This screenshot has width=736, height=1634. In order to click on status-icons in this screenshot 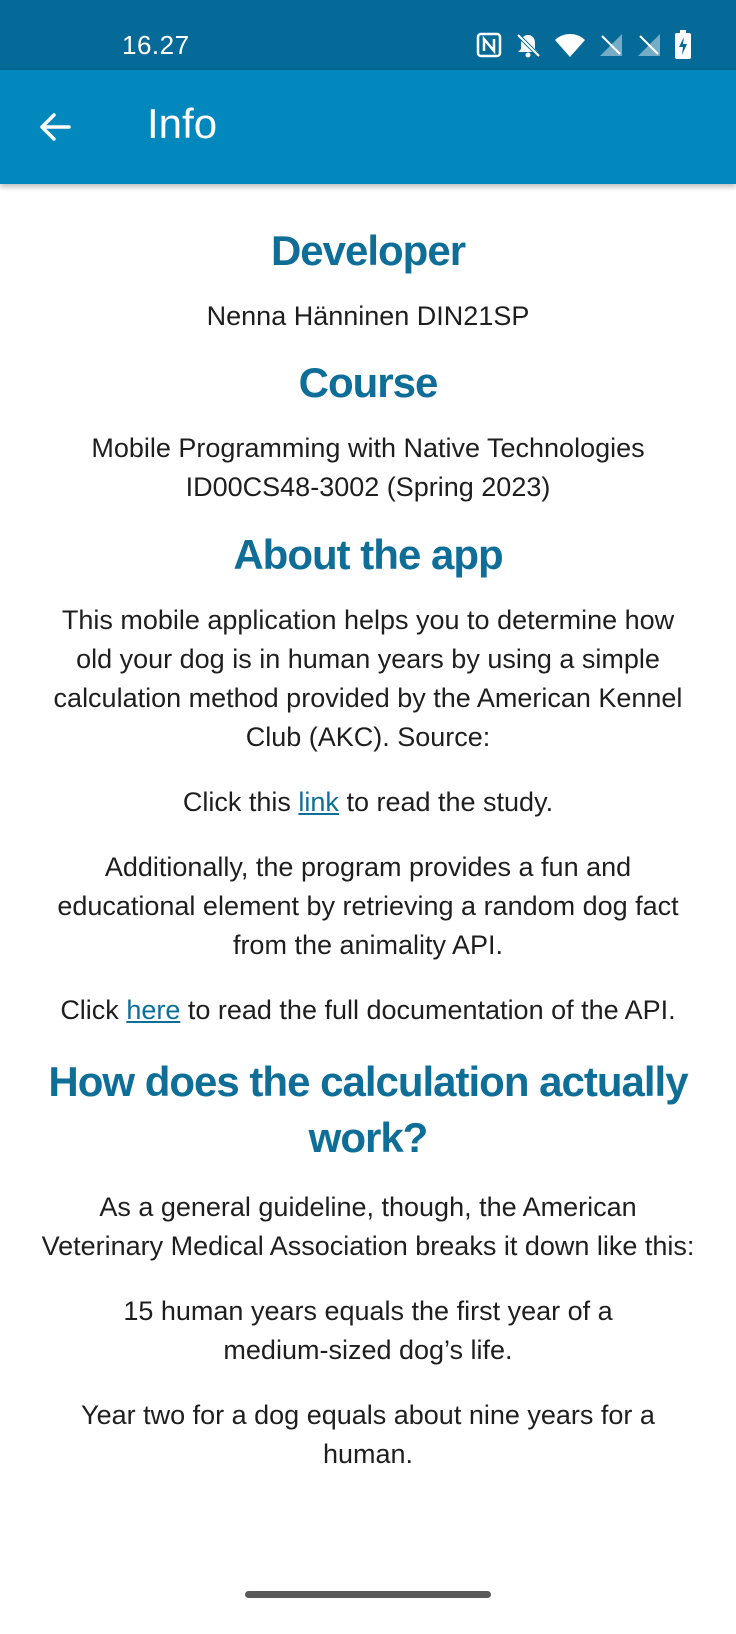, I will do `click(584, 45)`.